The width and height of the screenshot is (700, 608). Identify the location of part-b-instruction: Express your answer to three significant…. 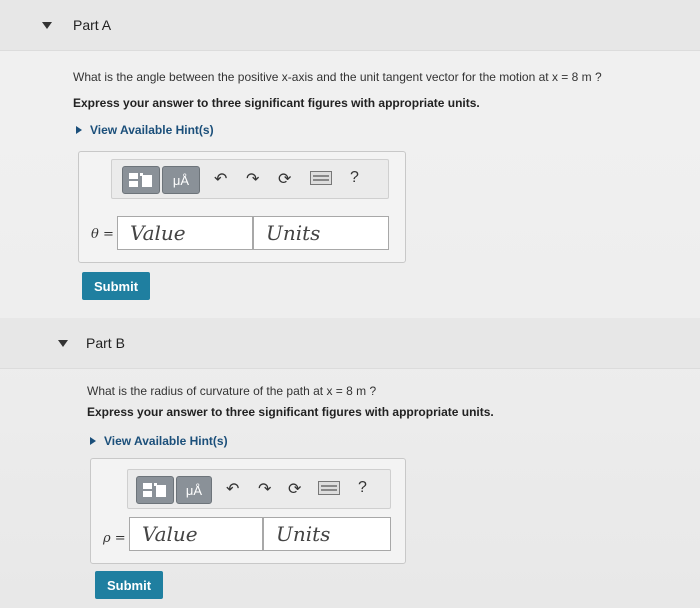
(290, 412).